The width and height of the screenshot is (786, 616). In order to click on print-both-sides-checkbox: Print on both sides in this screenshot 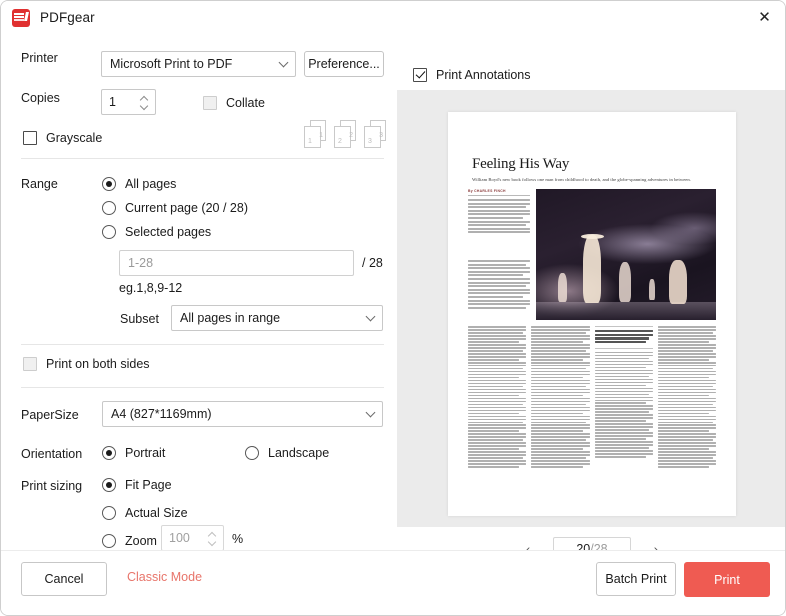, I will do `click(86, 364)`.